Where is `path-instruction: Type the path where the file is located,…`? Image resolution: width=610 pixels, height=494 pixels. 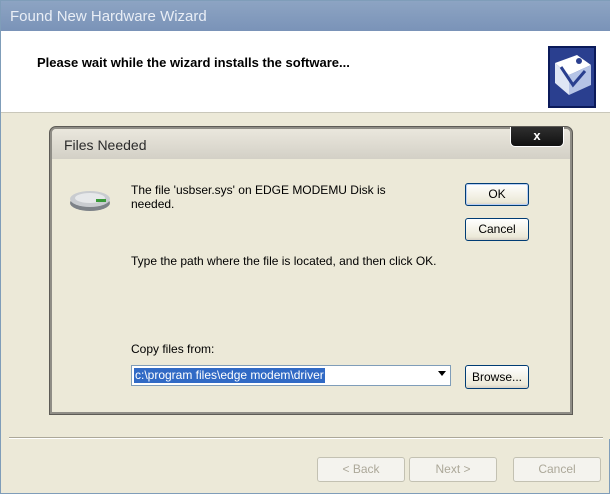
path-instruction: Type the path where the file is located,… is located at coordinates (284, 261).